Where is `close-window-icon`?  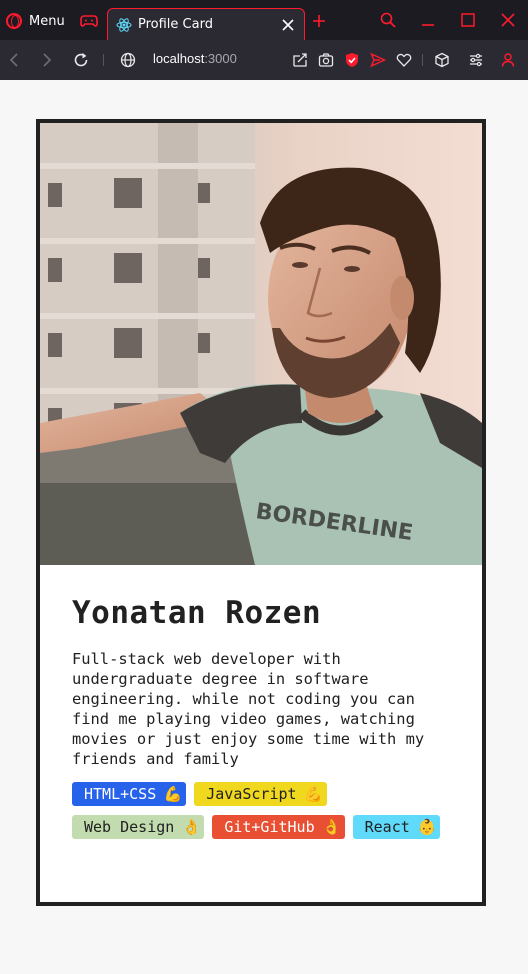 close-window-icon is located at coordinates (508, 20).